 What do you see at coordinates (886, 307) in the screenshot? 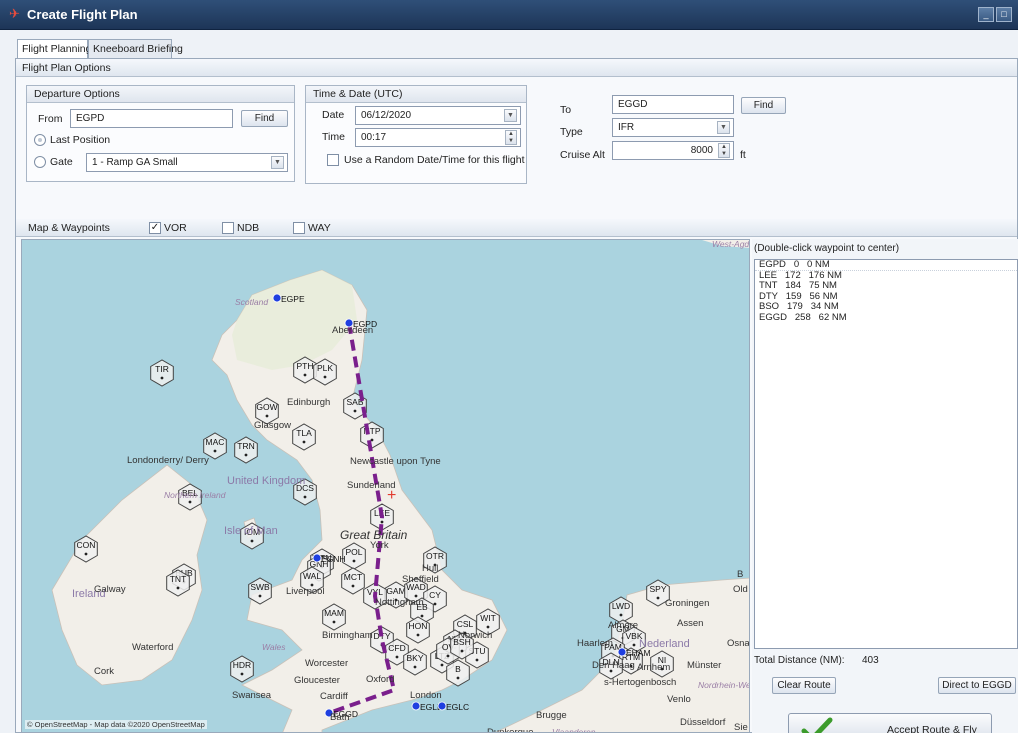
I see `waypoint-row: BSO 179 34 NM` at bounding box center [886, 307].